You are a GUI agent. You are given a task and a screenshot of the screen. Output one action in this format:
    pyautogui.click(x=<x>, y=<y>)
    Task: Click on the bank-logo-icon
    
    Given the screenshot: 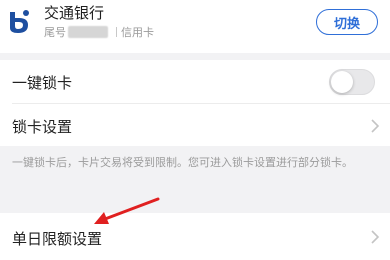 What is the action you would take?
    pyautogui.click(x=19, y=21)
    